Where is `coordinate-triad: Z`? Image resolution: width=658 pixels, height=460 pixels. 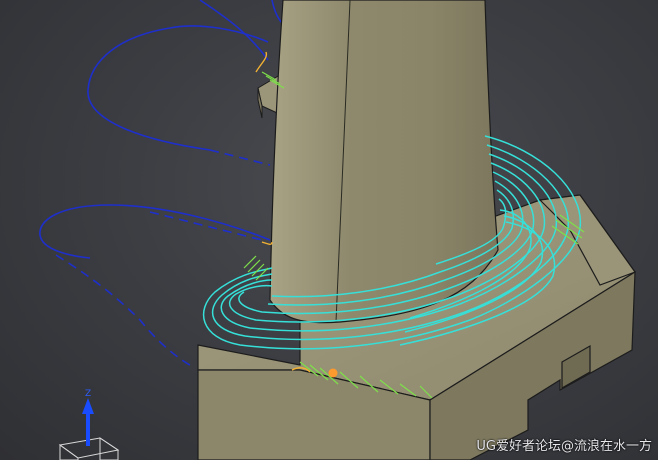 coordinate-triad: Z is located at coordinates (89, 424).